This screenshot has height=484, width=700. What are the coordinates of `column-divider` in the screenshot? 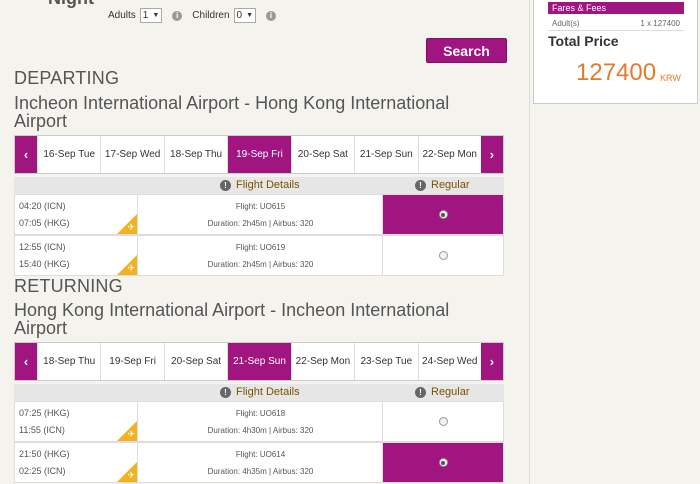 It's located at (529, 242).